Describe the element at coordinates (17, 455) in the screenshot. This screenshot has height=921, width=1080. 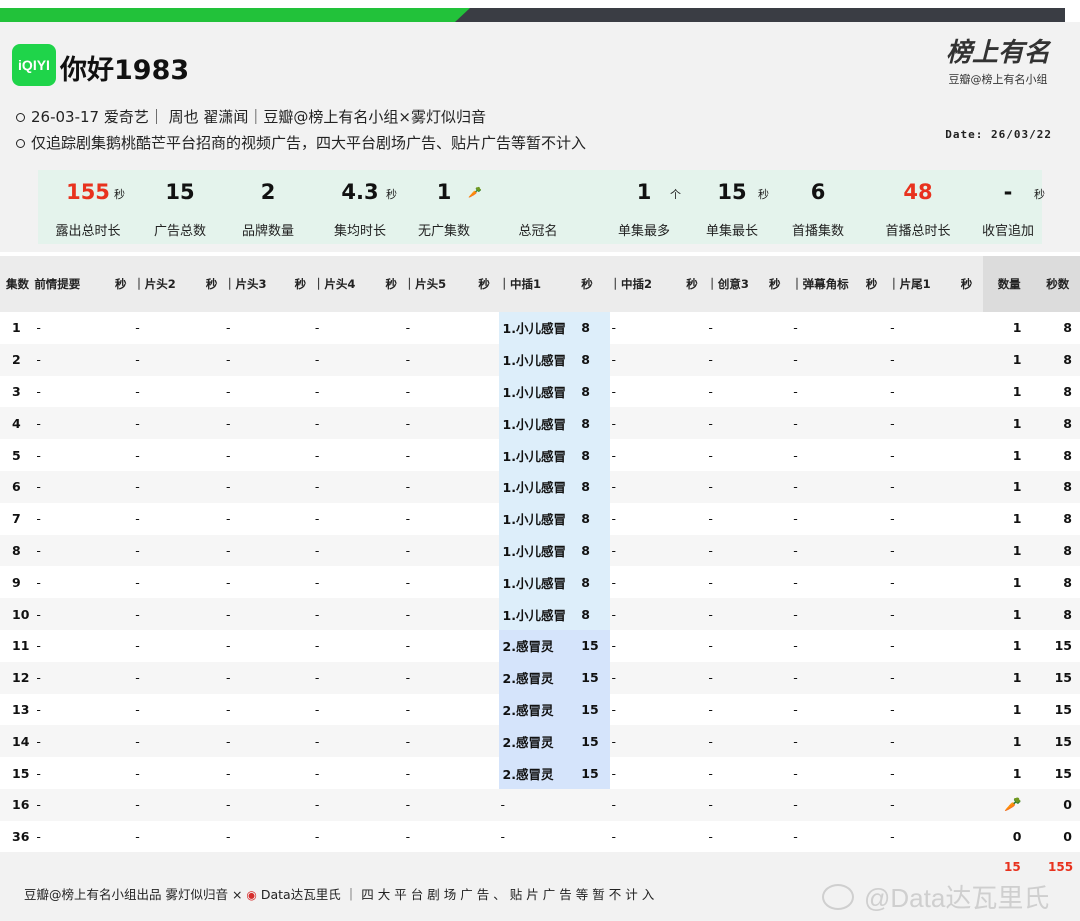
I see `episode-number: 5` at that location.